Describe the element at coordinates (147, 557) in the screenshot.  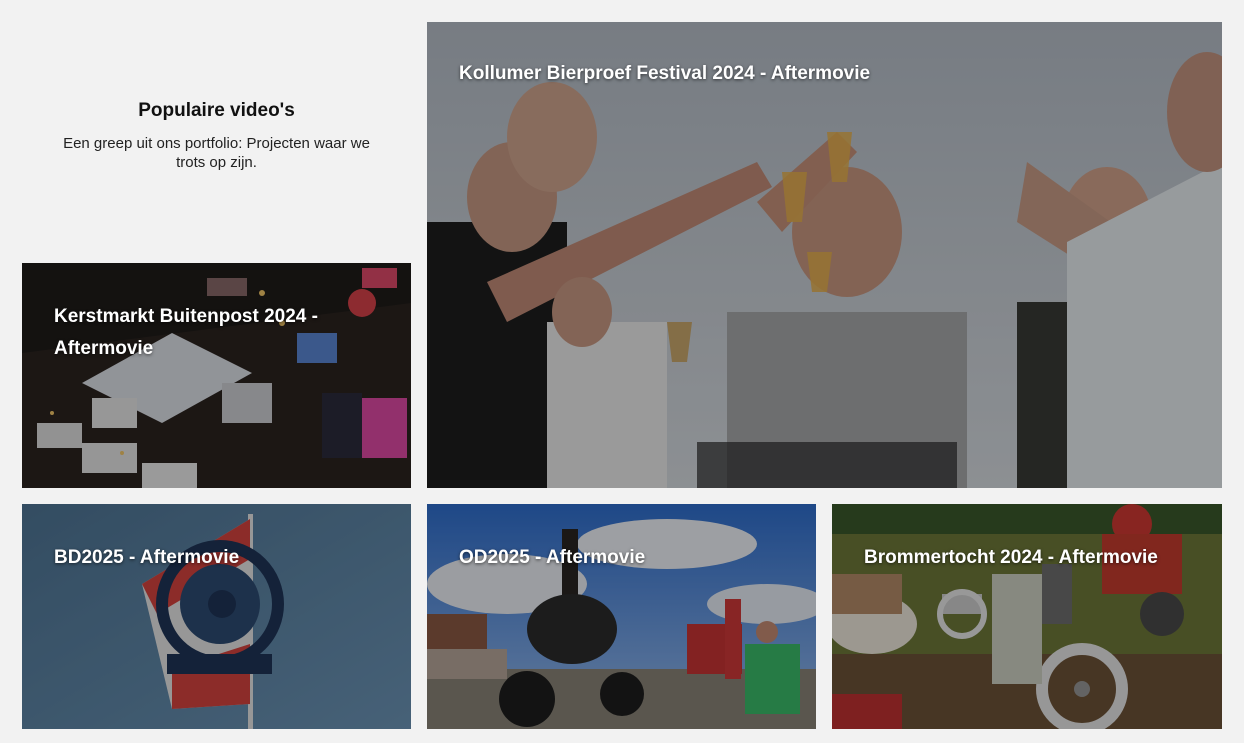
I see `video-title: BD2025 - Aftermovie` at that location.